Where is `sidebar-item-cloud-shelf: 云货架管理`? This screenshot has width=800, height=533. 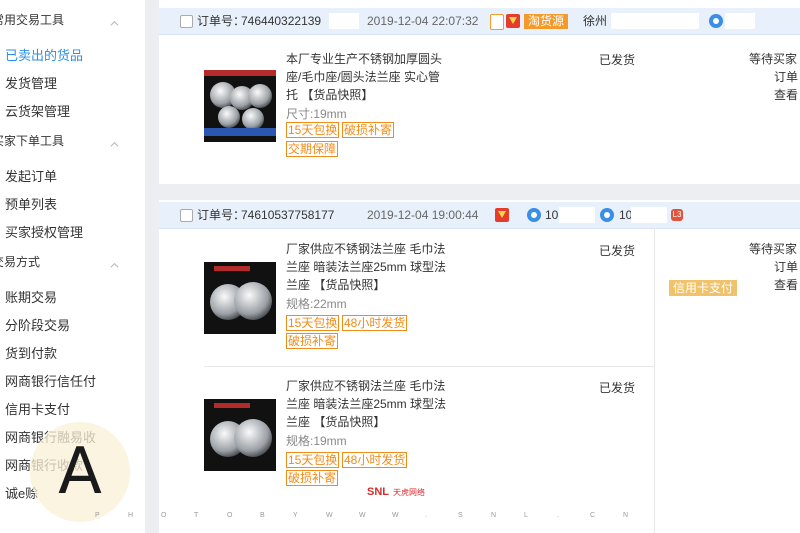
sidebar-item-cloud-shelf: 云货架管理 is located at coordinates (37, 112).